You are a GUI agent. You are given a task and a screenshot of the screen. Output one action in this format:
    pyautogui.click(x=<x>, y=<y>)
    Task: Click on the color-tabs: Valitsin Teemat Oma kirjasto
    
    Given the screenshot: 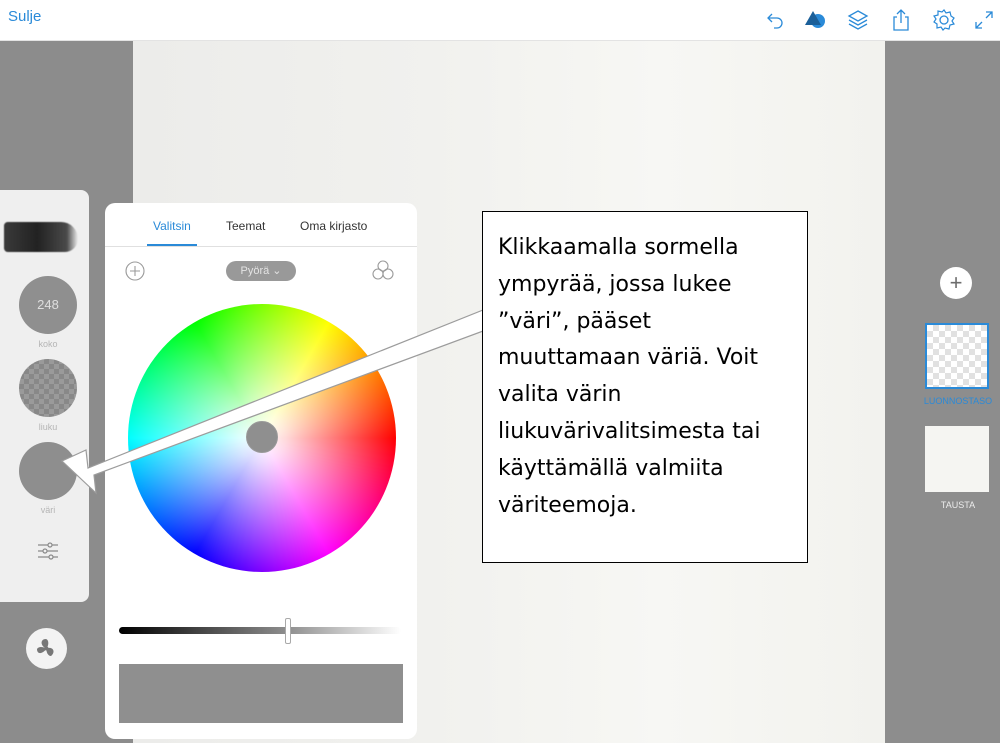 What is the action you would take?
    pyautogui.click(x=261, y=225)
    